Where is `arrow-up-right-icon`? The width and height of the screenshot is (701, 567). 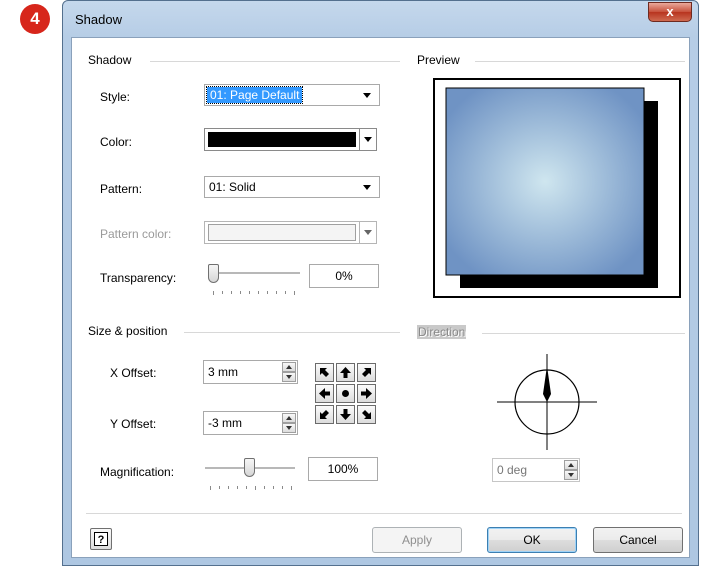 arrow-up-right-icon is located at coordinates (366, 372).